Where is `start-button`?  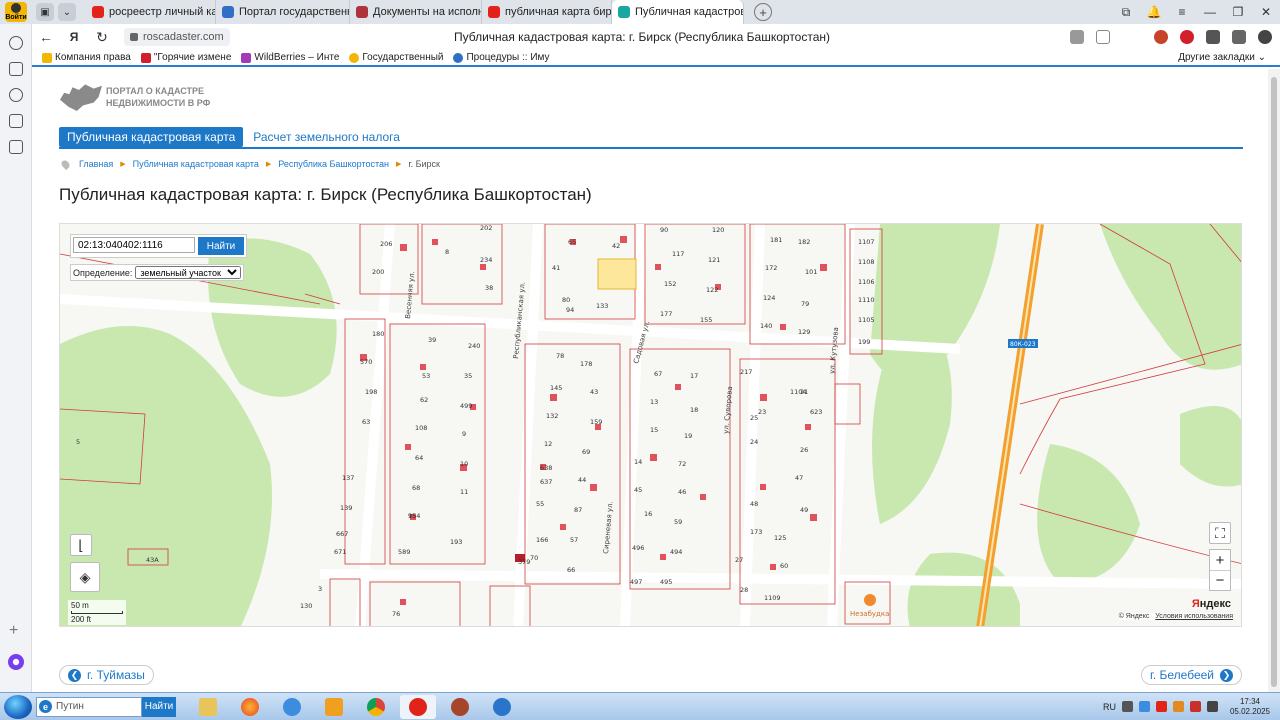
start-button is located at coordinates (18, 706).